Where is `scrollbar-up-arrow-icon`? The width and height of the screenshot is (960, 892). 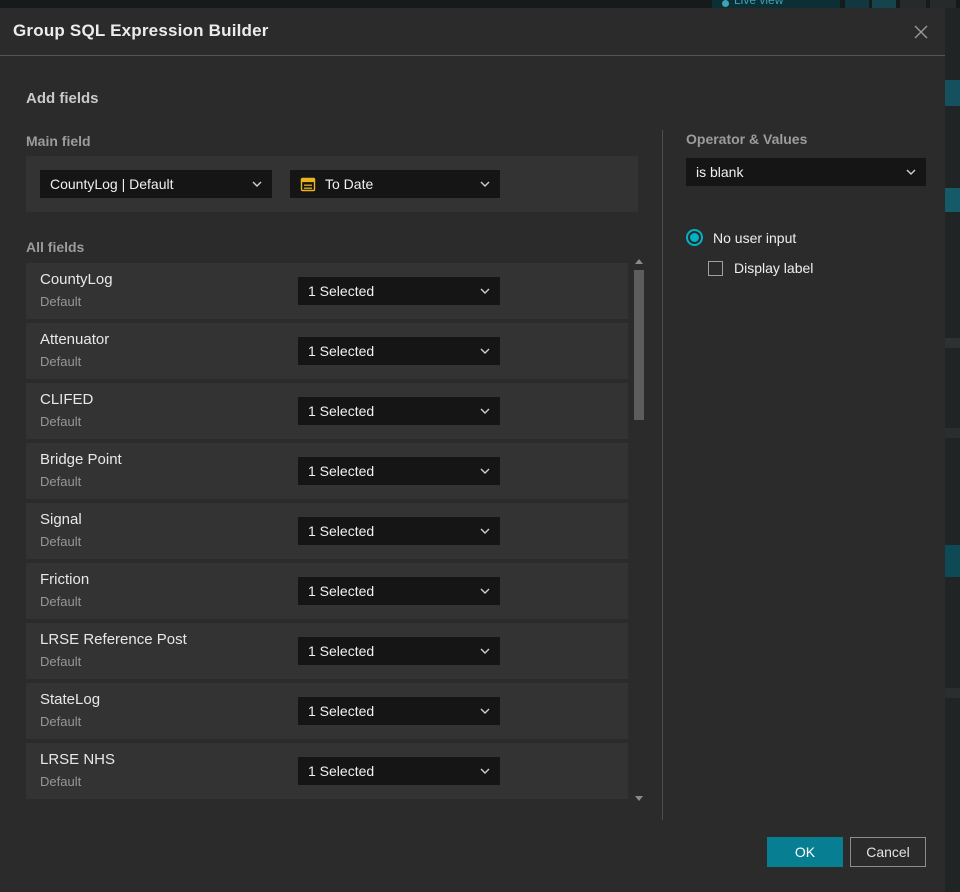
scrollbar-up-arrow-icon is located at coordinates (639, 261).